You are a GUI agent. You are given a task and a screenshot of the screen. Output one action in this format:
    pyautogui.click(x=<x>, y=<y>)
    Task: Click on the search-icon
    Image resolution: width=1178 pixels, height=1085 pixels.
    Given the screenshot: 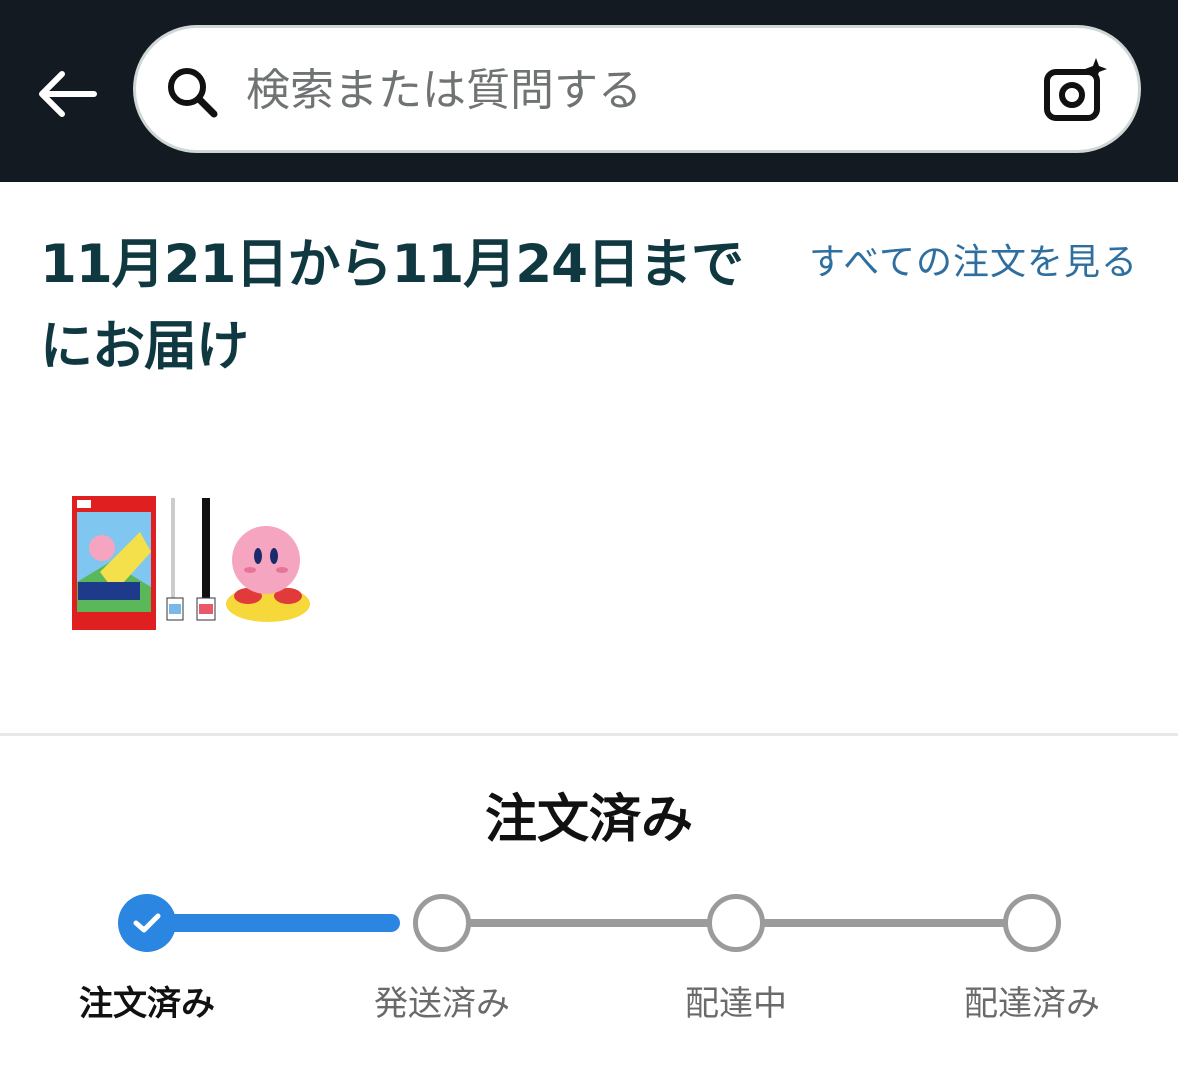 What is the action you would take?
    pyautogui.click(x=192, y=92)
    